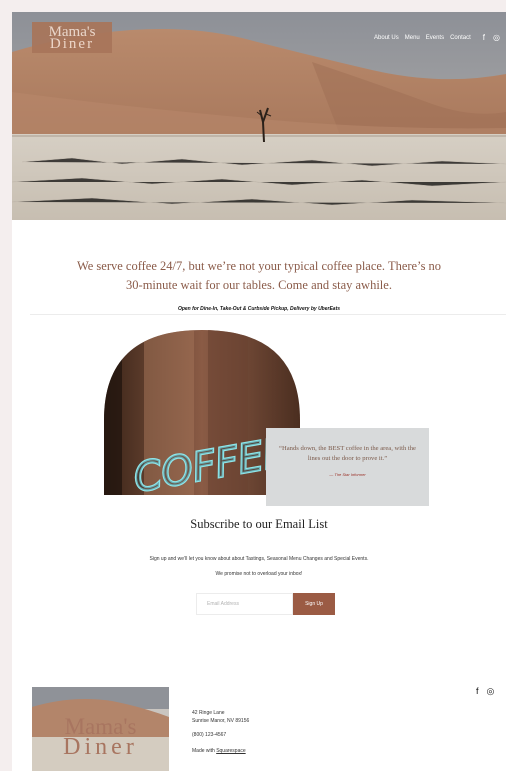 The height and width of the screenshot is (771, 506). What do you see at coordinates (244, 604) in the screenshot?
I see `email-address-input` at bounding box center [244, 604].